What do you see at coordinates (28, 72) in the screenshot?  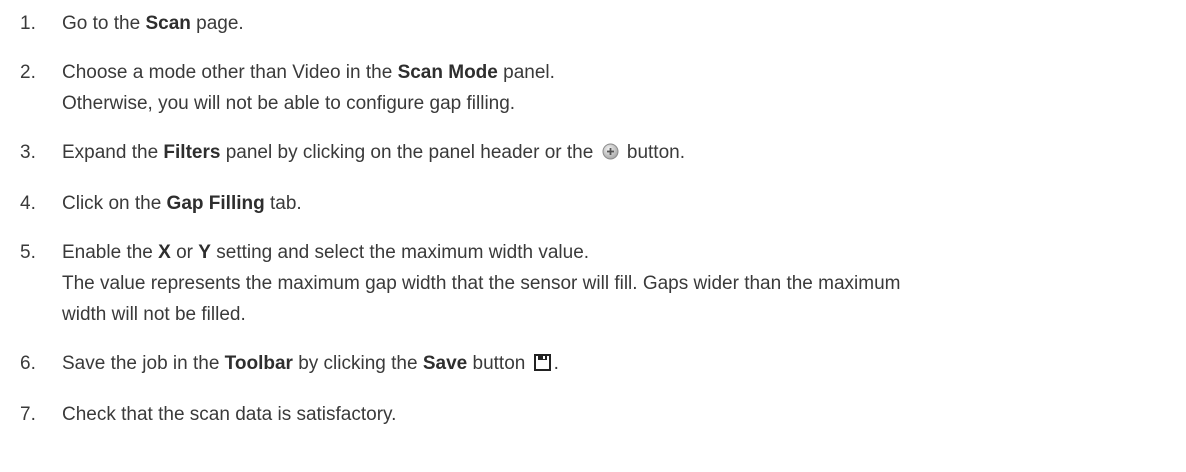 I see `step-number: 2.` at bounding box center [28, 72].